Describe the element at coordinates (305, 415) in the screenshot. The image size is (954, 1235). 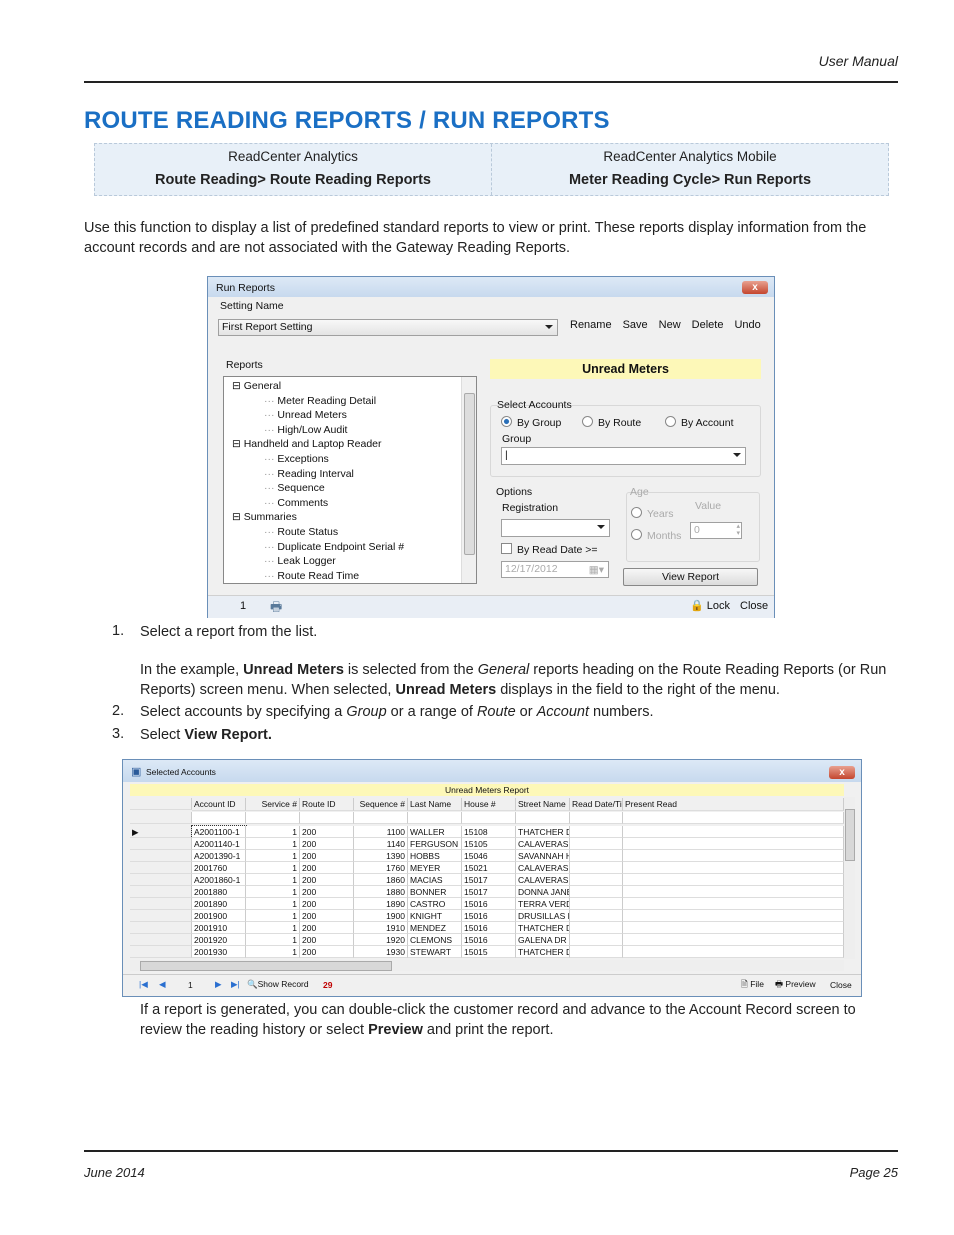
I see `tree-node: ··· Unread Meters` at that location.